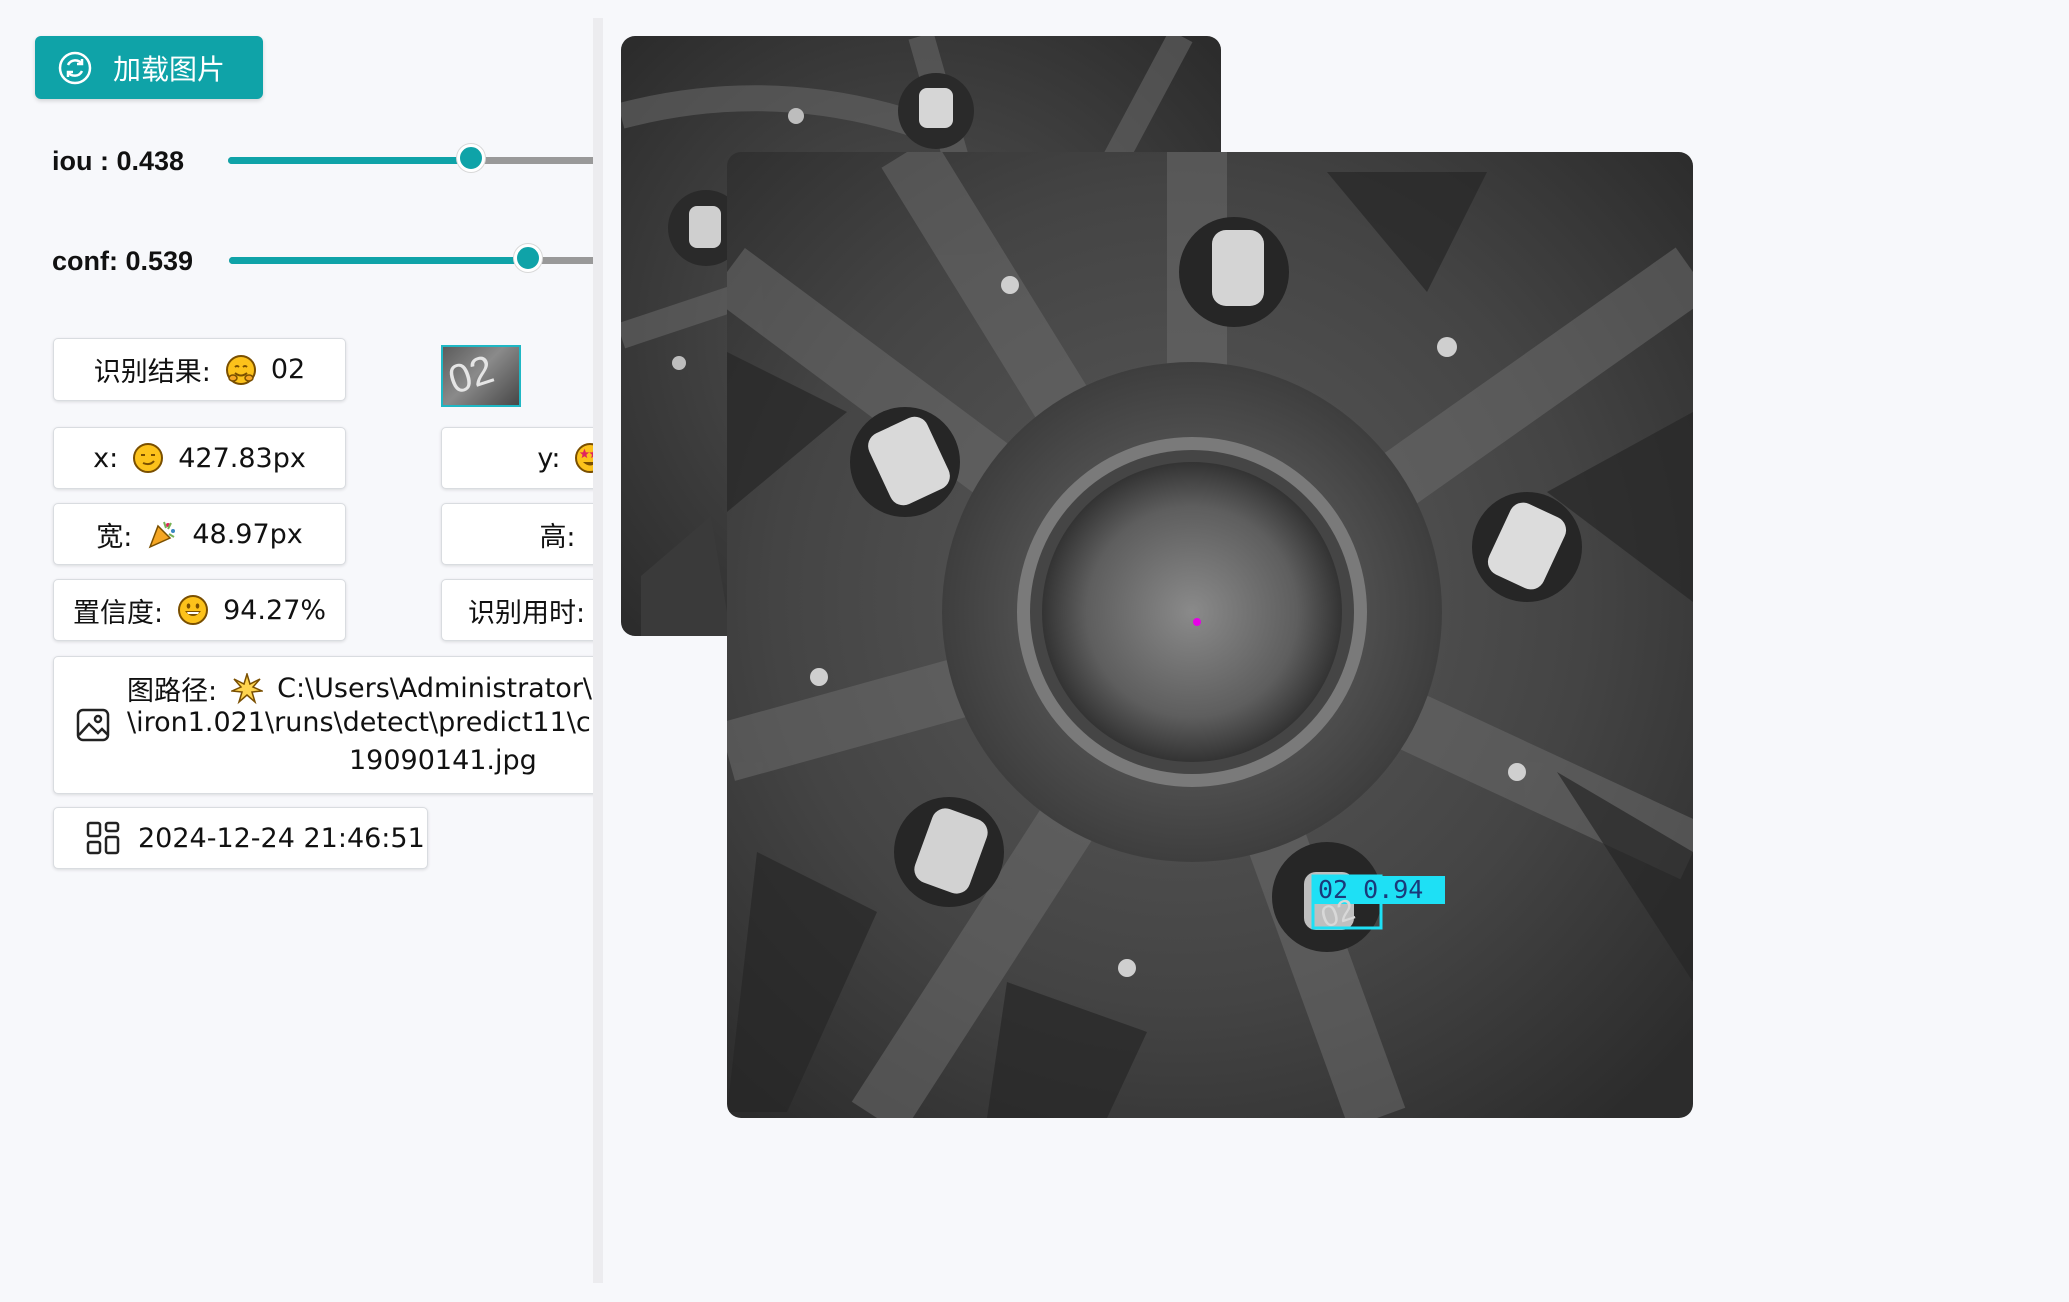 This screenshot has width=2069, height=1302. What do you see at coordinates (75, 68) in the screenshot?
I see `refresh-icon` at bounding box center [75, 68].